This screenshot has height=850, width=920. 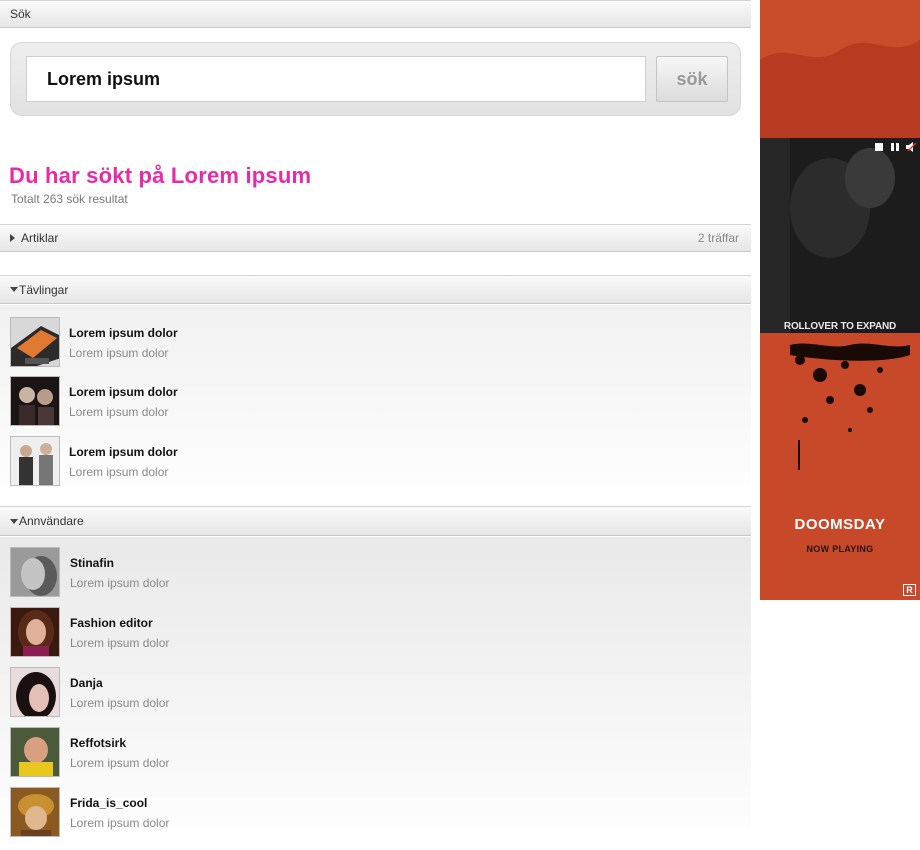 What do you see at coordinates (210, 692) in the screenshot?
I see `list-item: Danja Lorem ipsum dolor` at bounding box center [210, 692].